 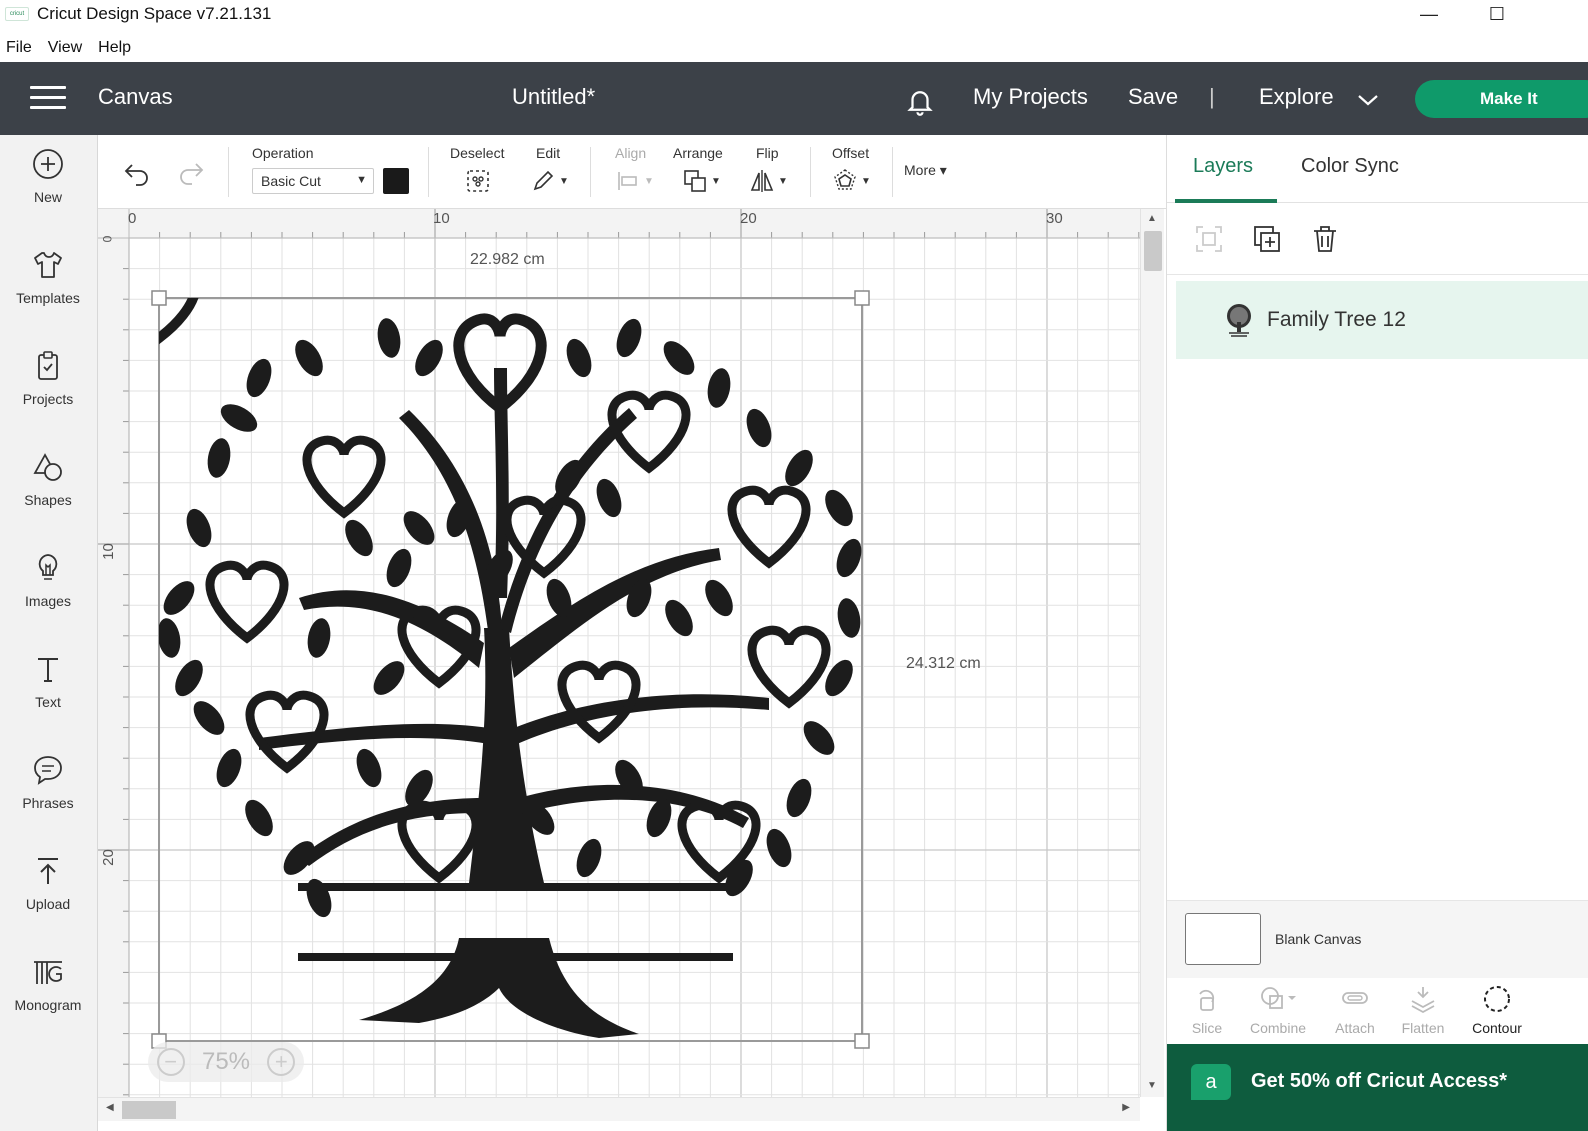 What do you see at coordinates (191, 172) in the screenshot?
I see `redo-icon` at bounding box center [191, 172].